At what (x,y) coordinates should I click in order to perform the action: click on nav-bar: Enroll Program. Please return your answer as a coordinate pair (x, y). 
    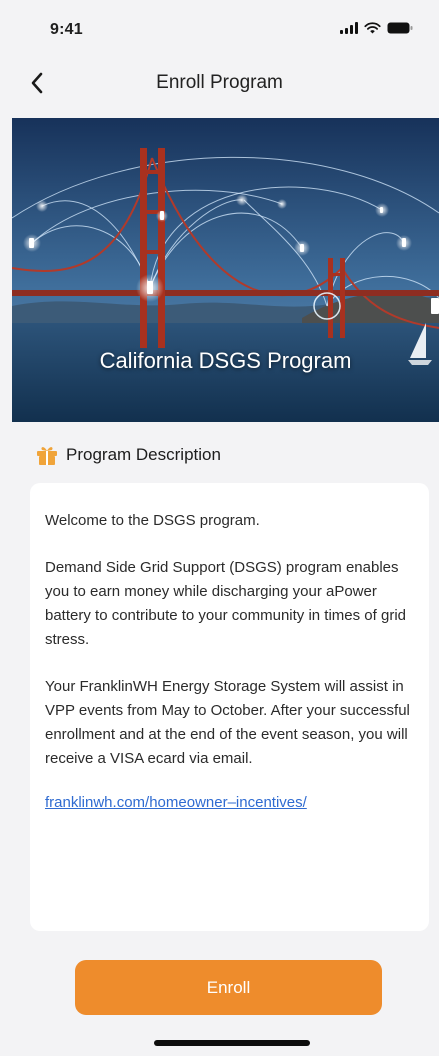
    Looking at the image, I should click on (219, 83).